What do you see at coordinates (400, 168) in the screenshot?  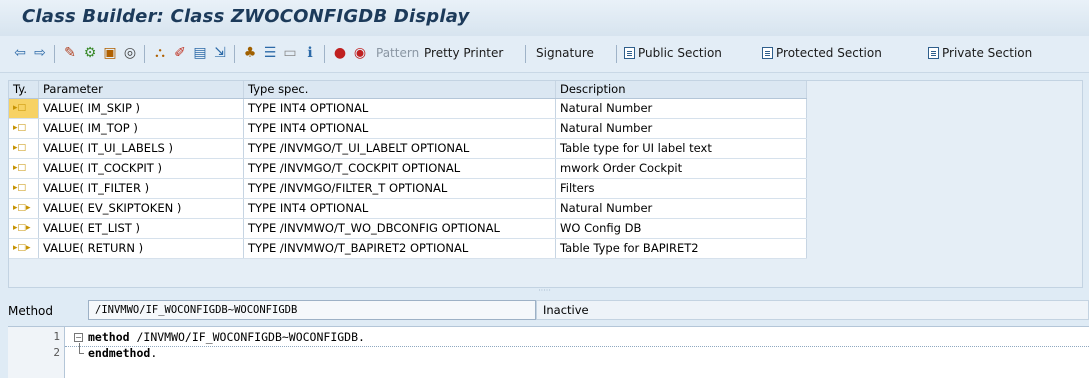 I see `type-spec-cell: TYPE /INVMGO/T_COCKPIT OPTIONAL` at bounding box center [400, 168].